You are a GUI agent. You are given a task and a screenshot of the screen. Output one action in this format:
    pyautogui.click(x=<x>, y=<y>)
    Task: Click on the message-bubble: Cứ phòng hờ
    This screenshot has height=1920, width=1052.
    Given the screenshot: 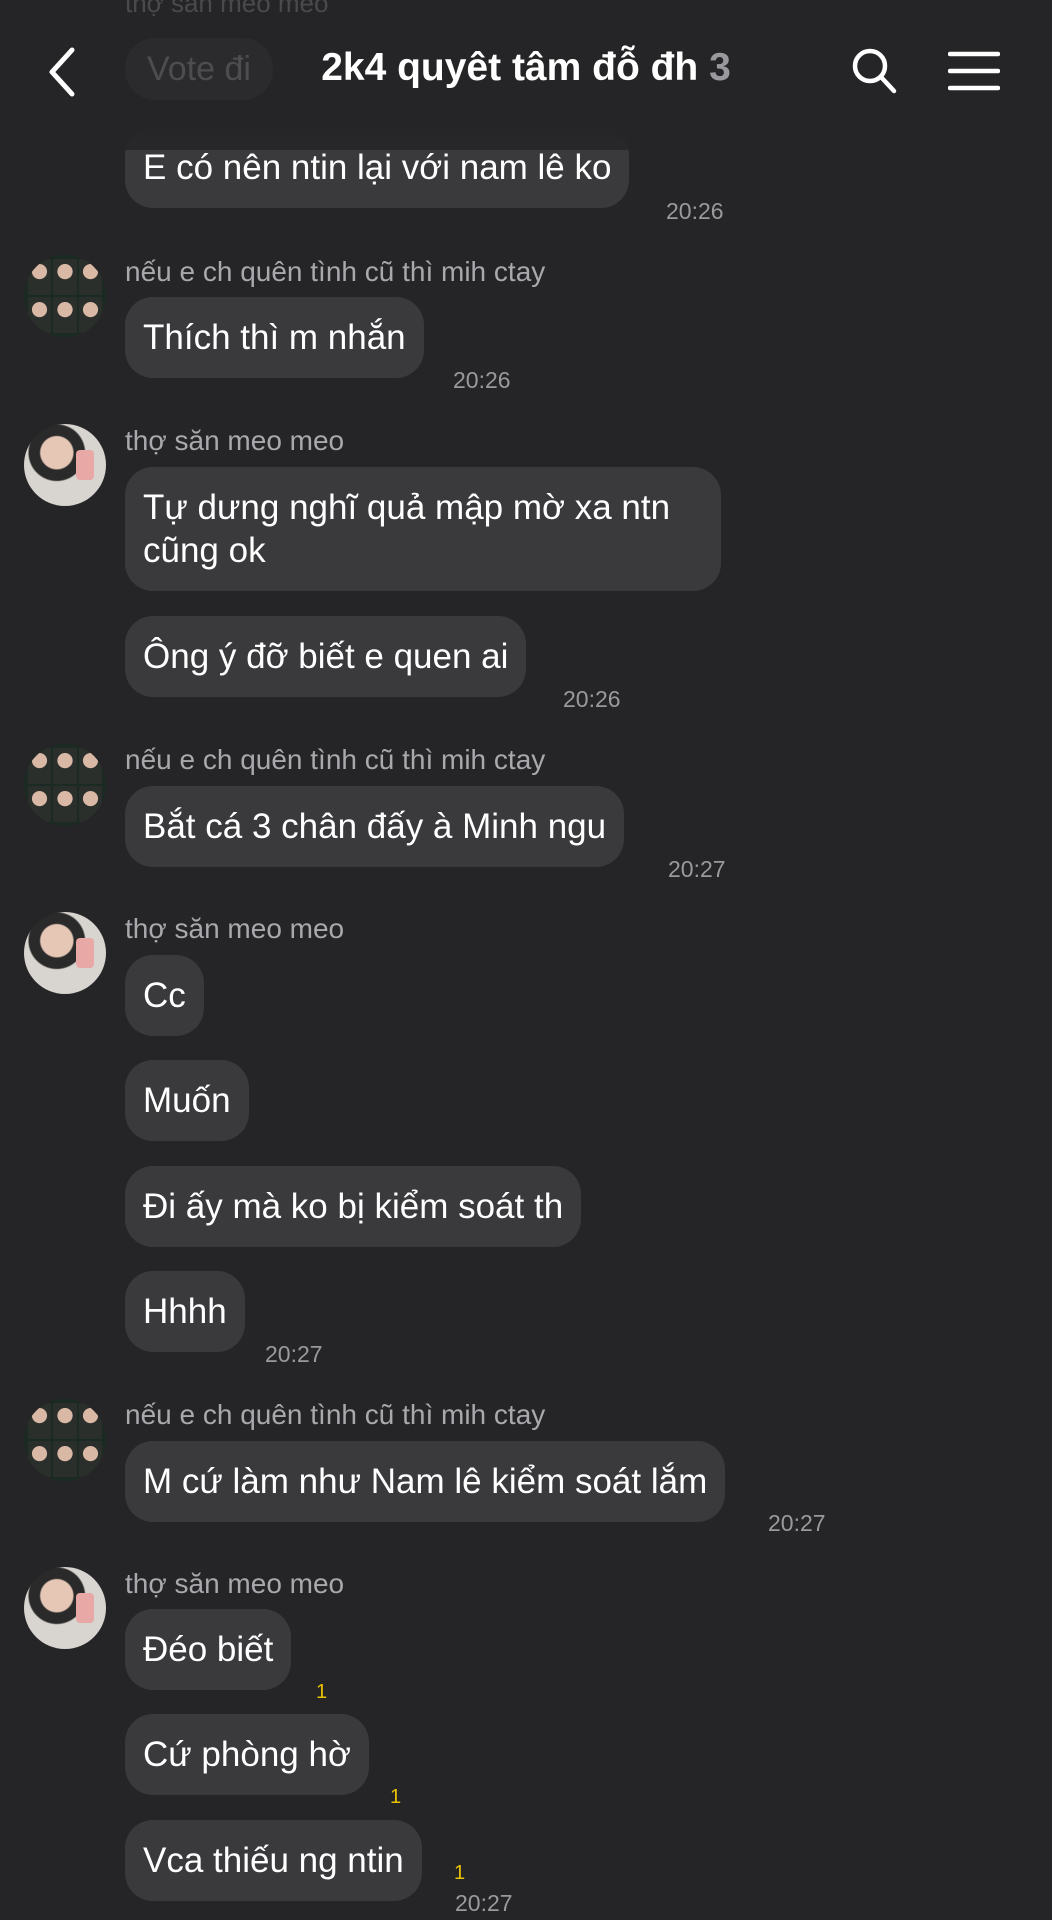 What is the action you would take?
    pyautogui.click(x=247, y=1754)
    